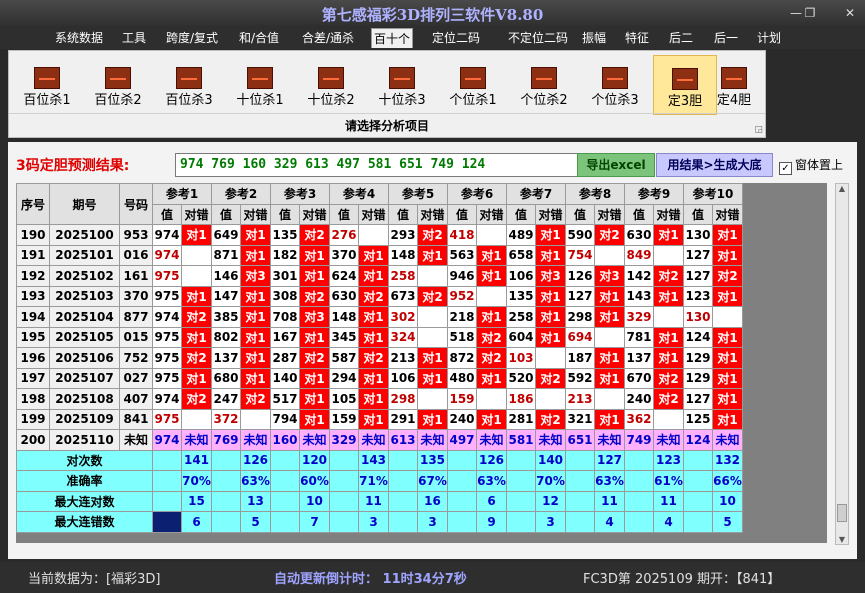  What do you see at coordinates (241, 194) in the screenshot?
I see `column-header-ref: 参考2` at bounding box center [241, 194].